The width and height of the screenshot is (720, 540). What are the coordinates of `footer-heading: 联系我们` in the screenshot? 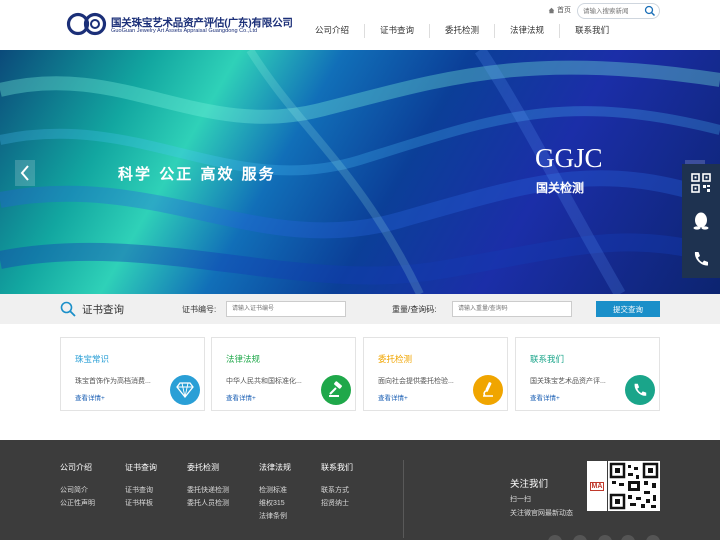 It's located at (337, 467).